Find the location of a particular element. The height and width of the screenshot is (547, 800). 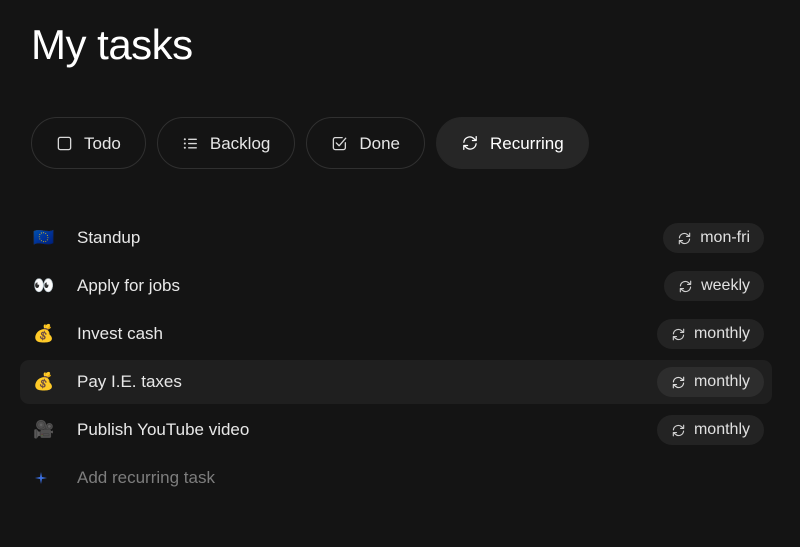

tab-done: Done is located at coordinates (365, 143).